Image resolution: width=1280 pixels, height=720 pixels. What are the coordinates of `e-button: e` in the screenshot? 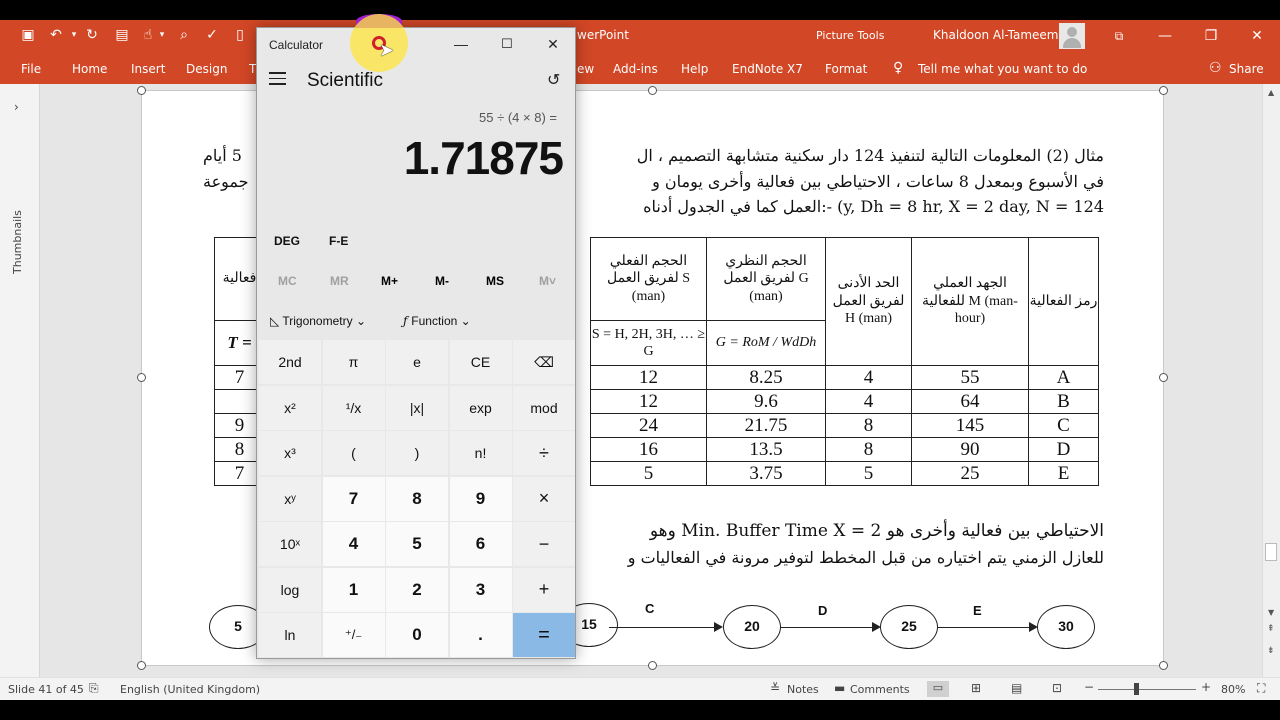 It's located at (417, 362).